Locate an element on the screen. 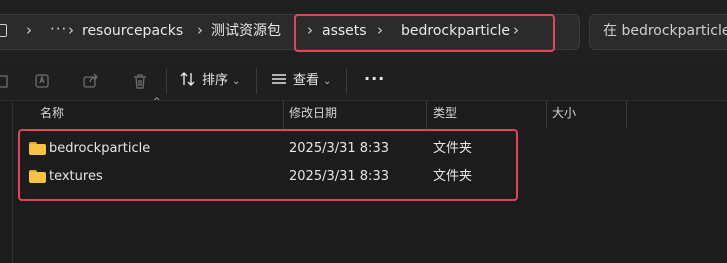  search-placeholder: 在 bedrockparticle 中 is located at coordinates (665, 31).